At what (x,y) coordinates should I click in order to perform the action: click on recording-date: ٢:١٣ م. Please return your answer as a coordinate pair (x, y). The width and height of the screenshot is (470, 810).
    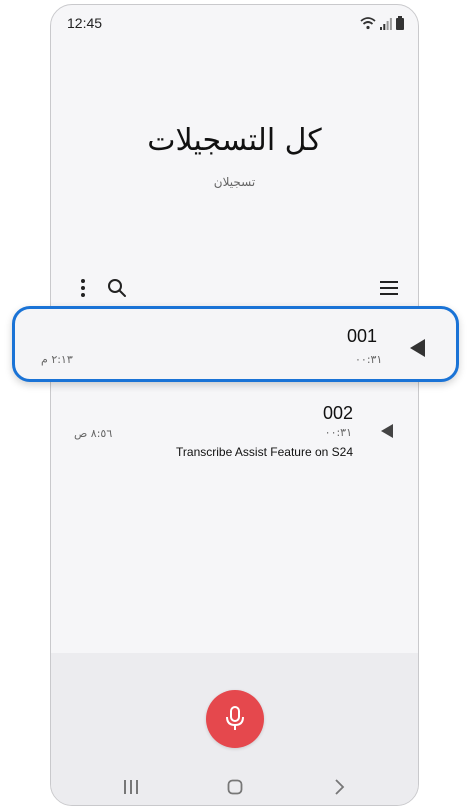
    Looking at the image, I should click on (57, 359).